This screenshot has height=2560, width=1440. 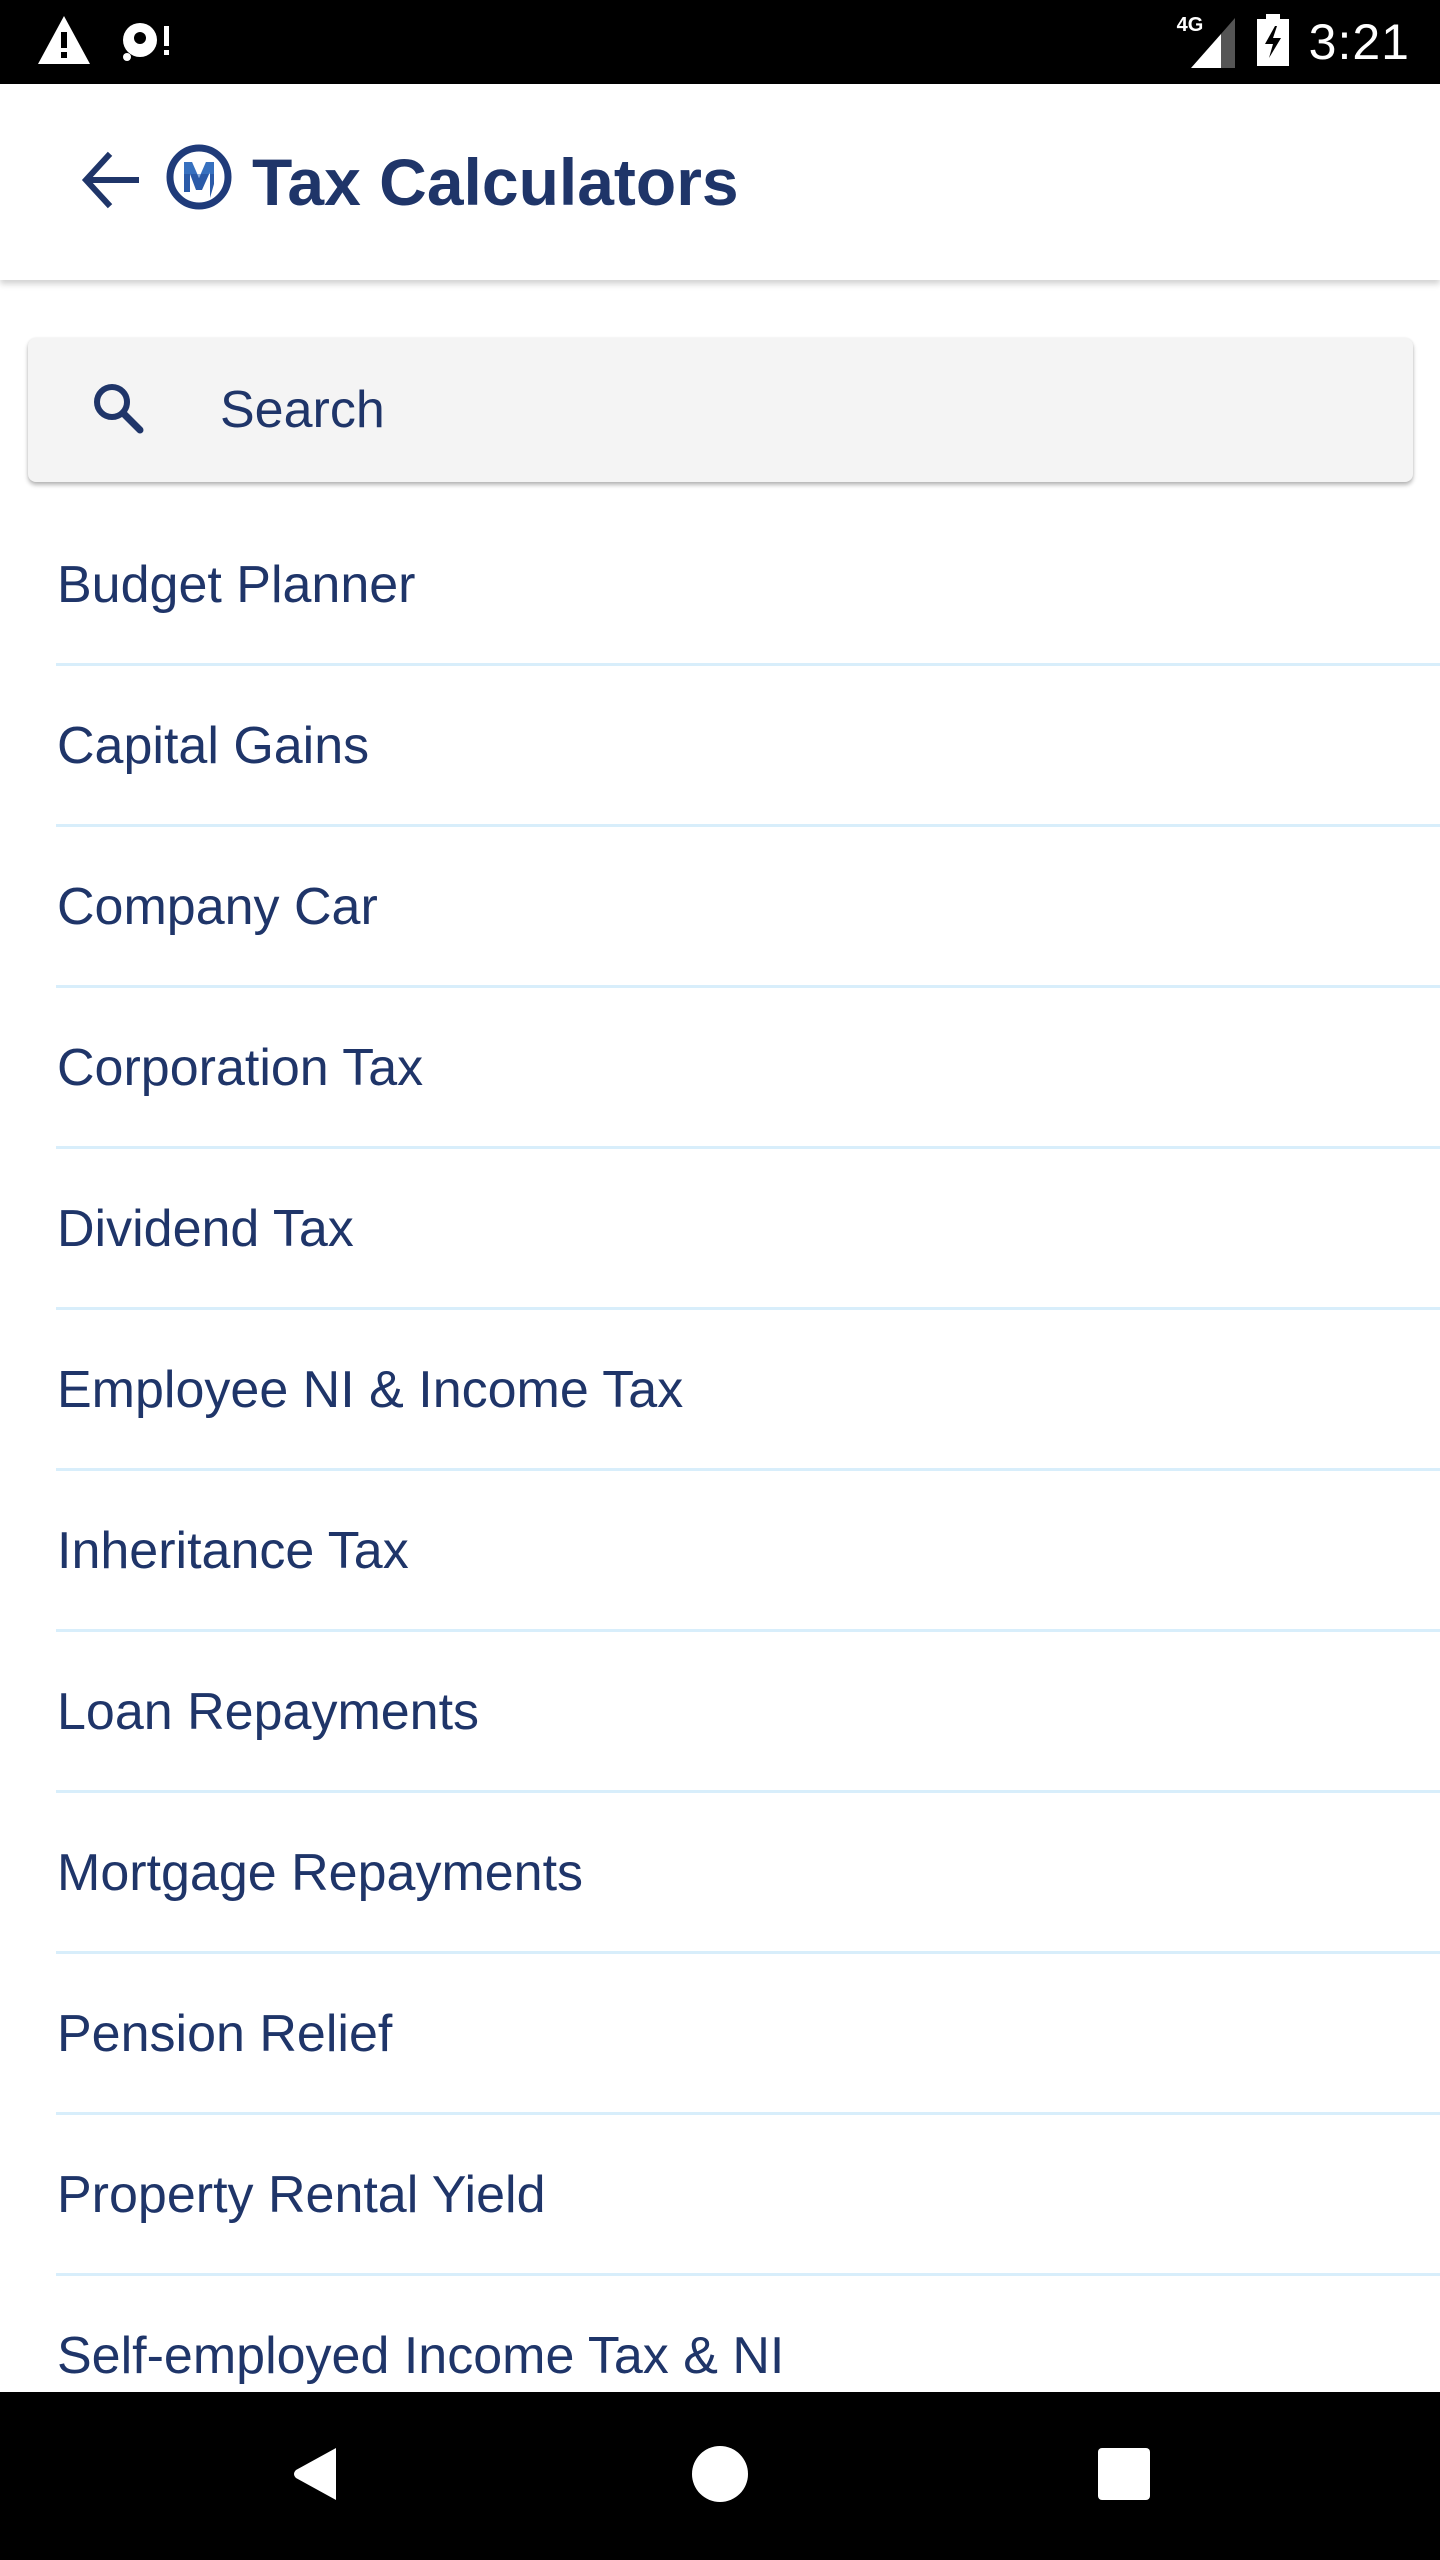 I want to click on list-item-employee-ni-income-tax: Employee NI & Income Tax, so click(x=720, y=1390).